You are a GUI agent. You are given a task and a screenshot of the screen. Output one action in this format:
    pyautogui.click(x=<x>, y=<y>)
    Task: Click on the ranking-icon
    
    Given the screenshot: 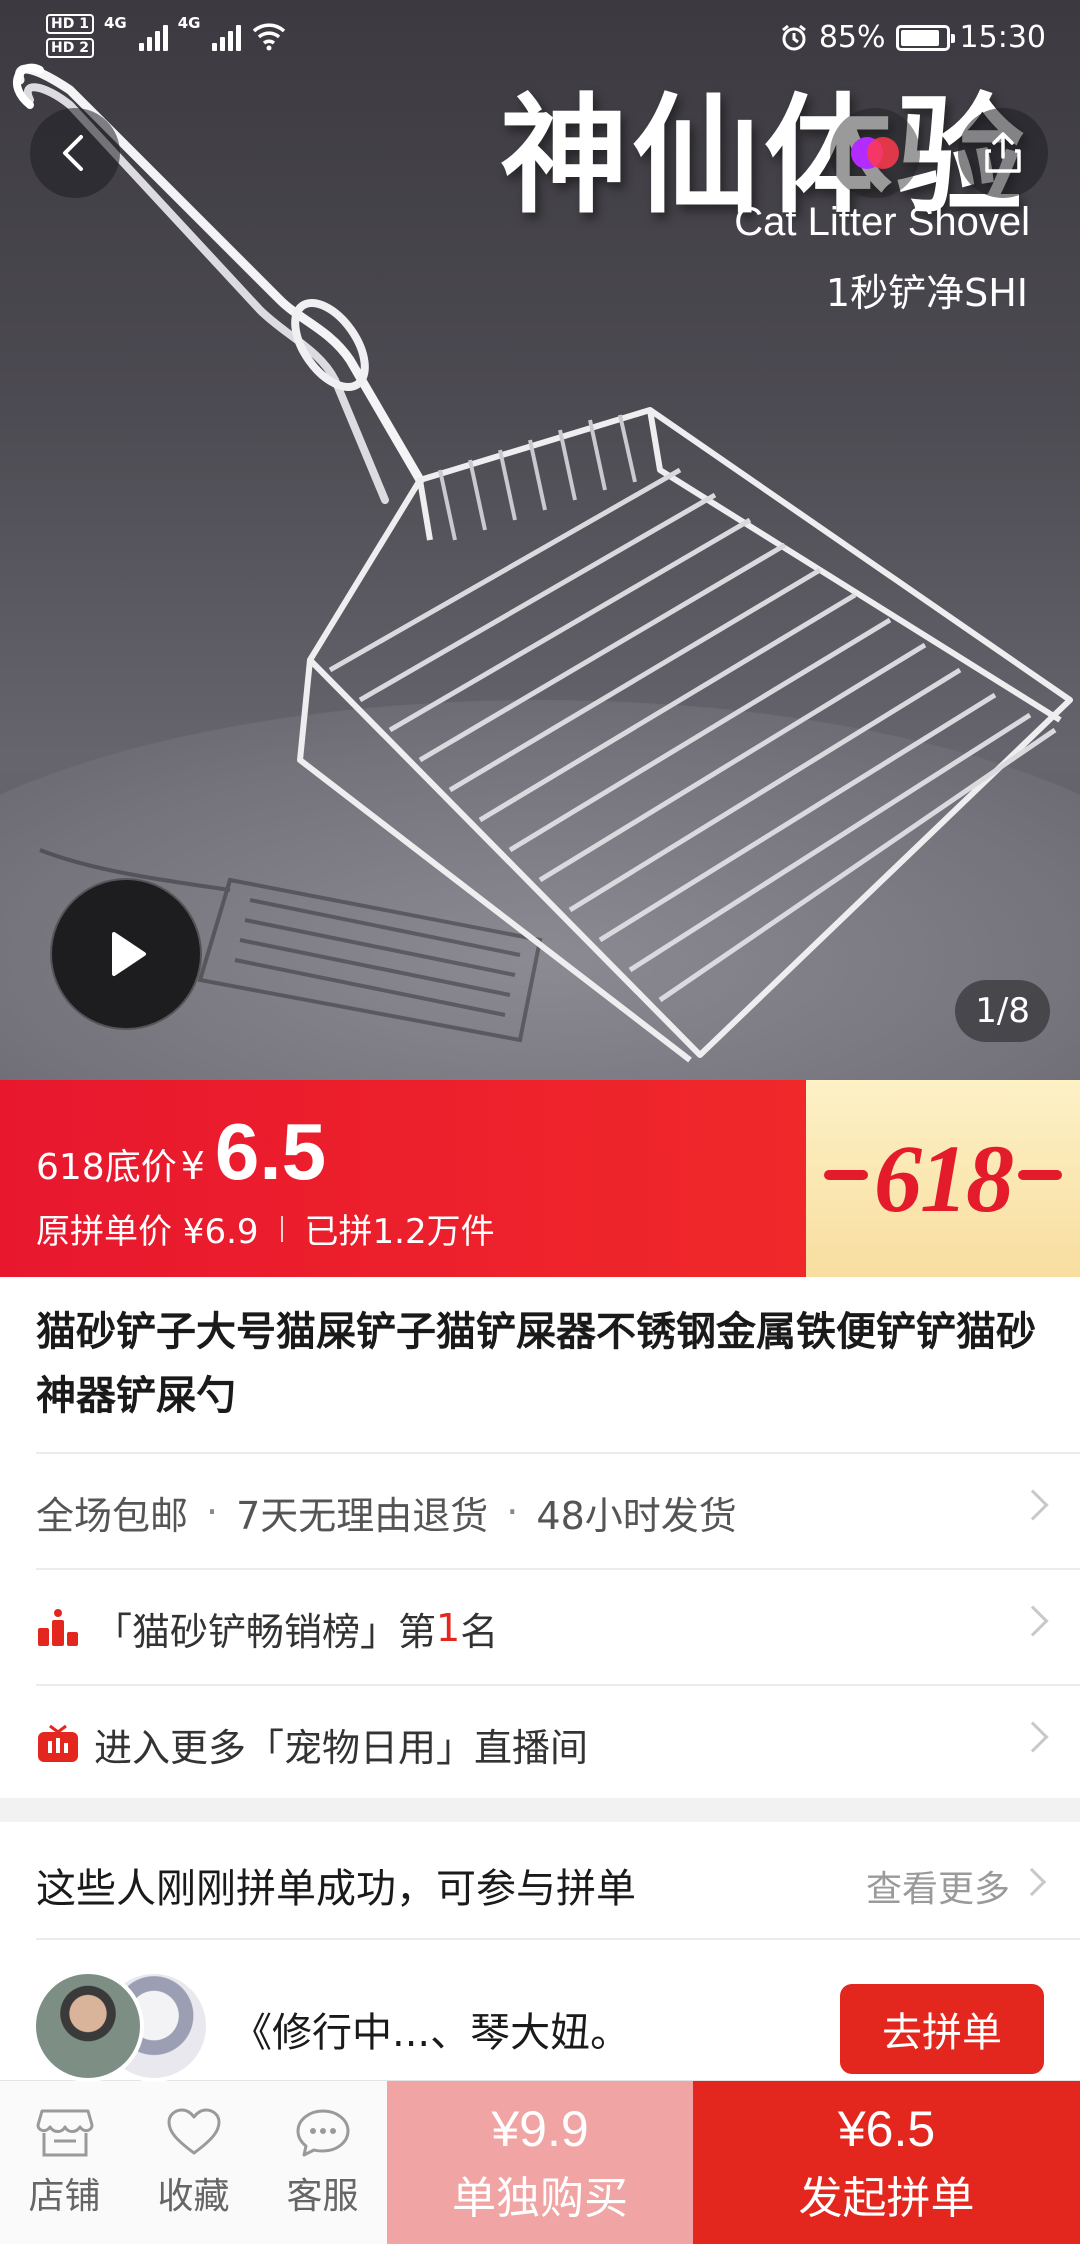 What is the action you would take?
    pyautogui.click(x=58, y=1627)
    